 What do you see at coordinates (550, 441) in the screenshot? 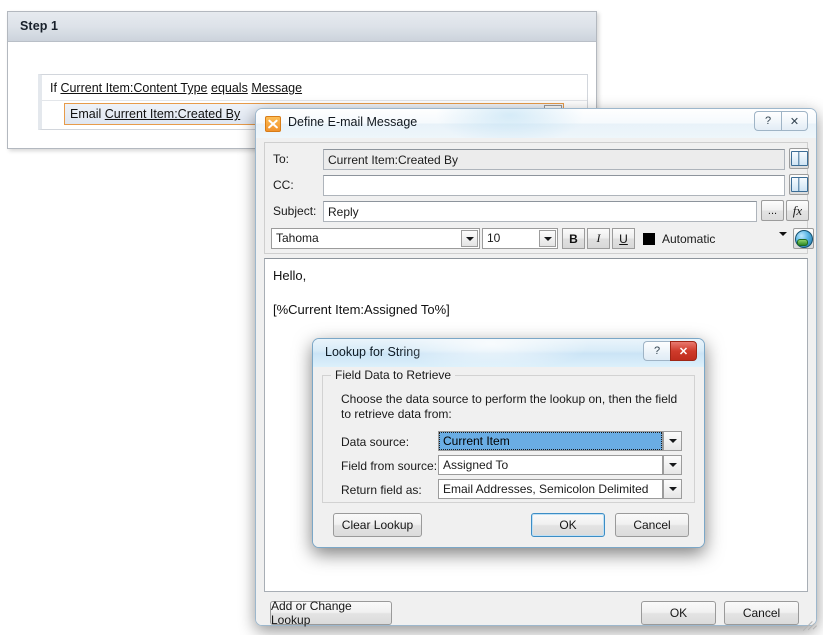
I see `data-source-combo: Current Item` at bounding box center [550, 441].